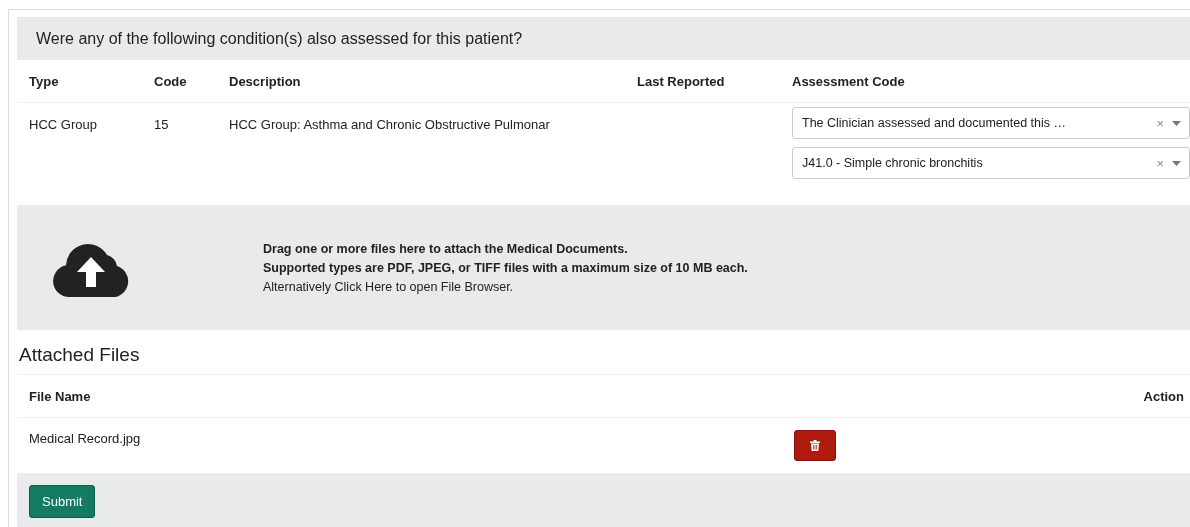 The height and width of the screenshot is (527, 1190). What do you see at coordinates (162, 124) in the screenshot?
I see `table-cell-text: 15` at bounding box center [162, 124].